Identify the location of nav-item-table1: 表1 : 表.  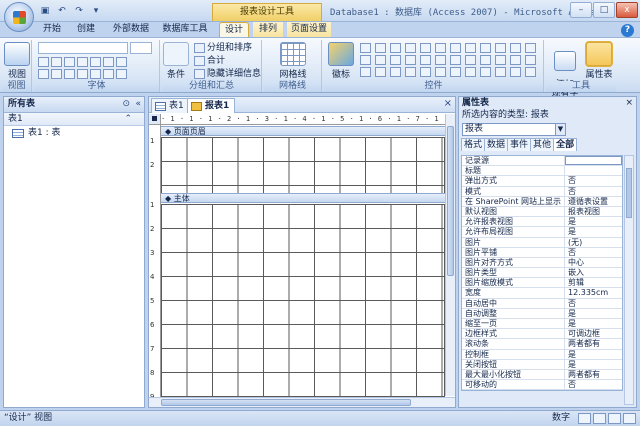
(74, 133).